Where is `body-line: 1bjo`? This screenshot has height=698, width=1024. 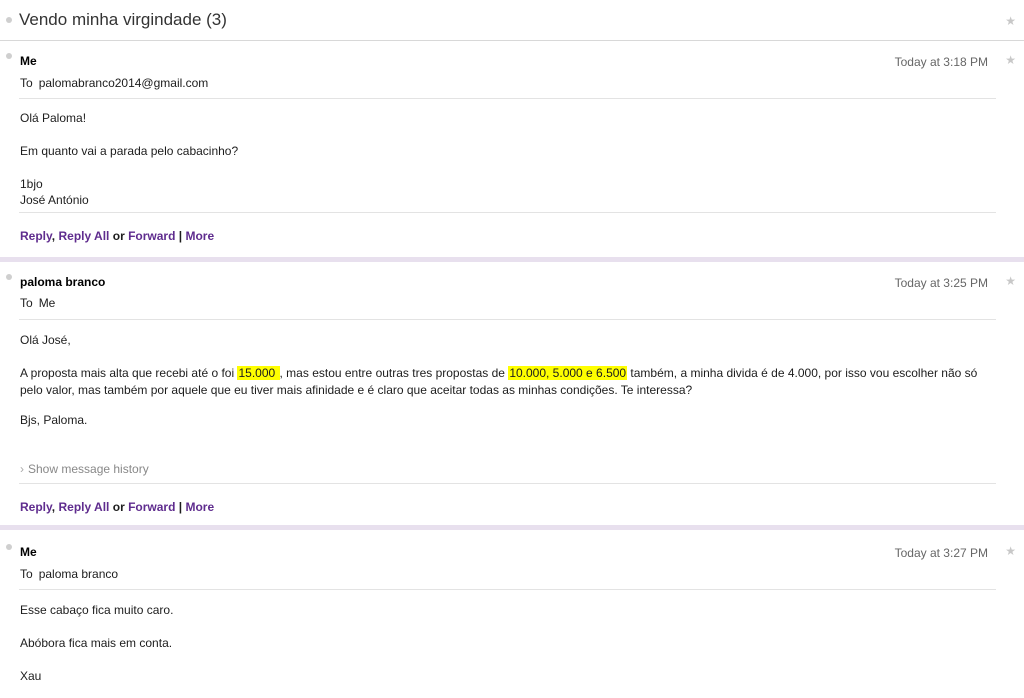 body-line: 1bjo is located at coordinates (31, 184).